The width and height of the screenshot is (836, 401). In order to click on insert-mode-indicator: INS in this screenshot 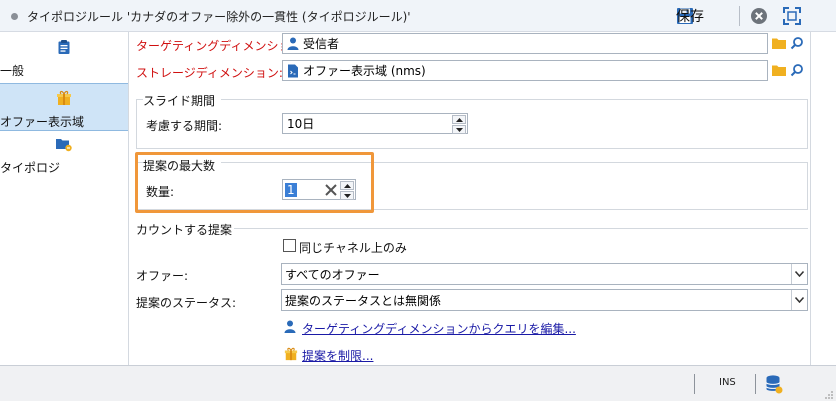, I will do `click(727, 382)`.